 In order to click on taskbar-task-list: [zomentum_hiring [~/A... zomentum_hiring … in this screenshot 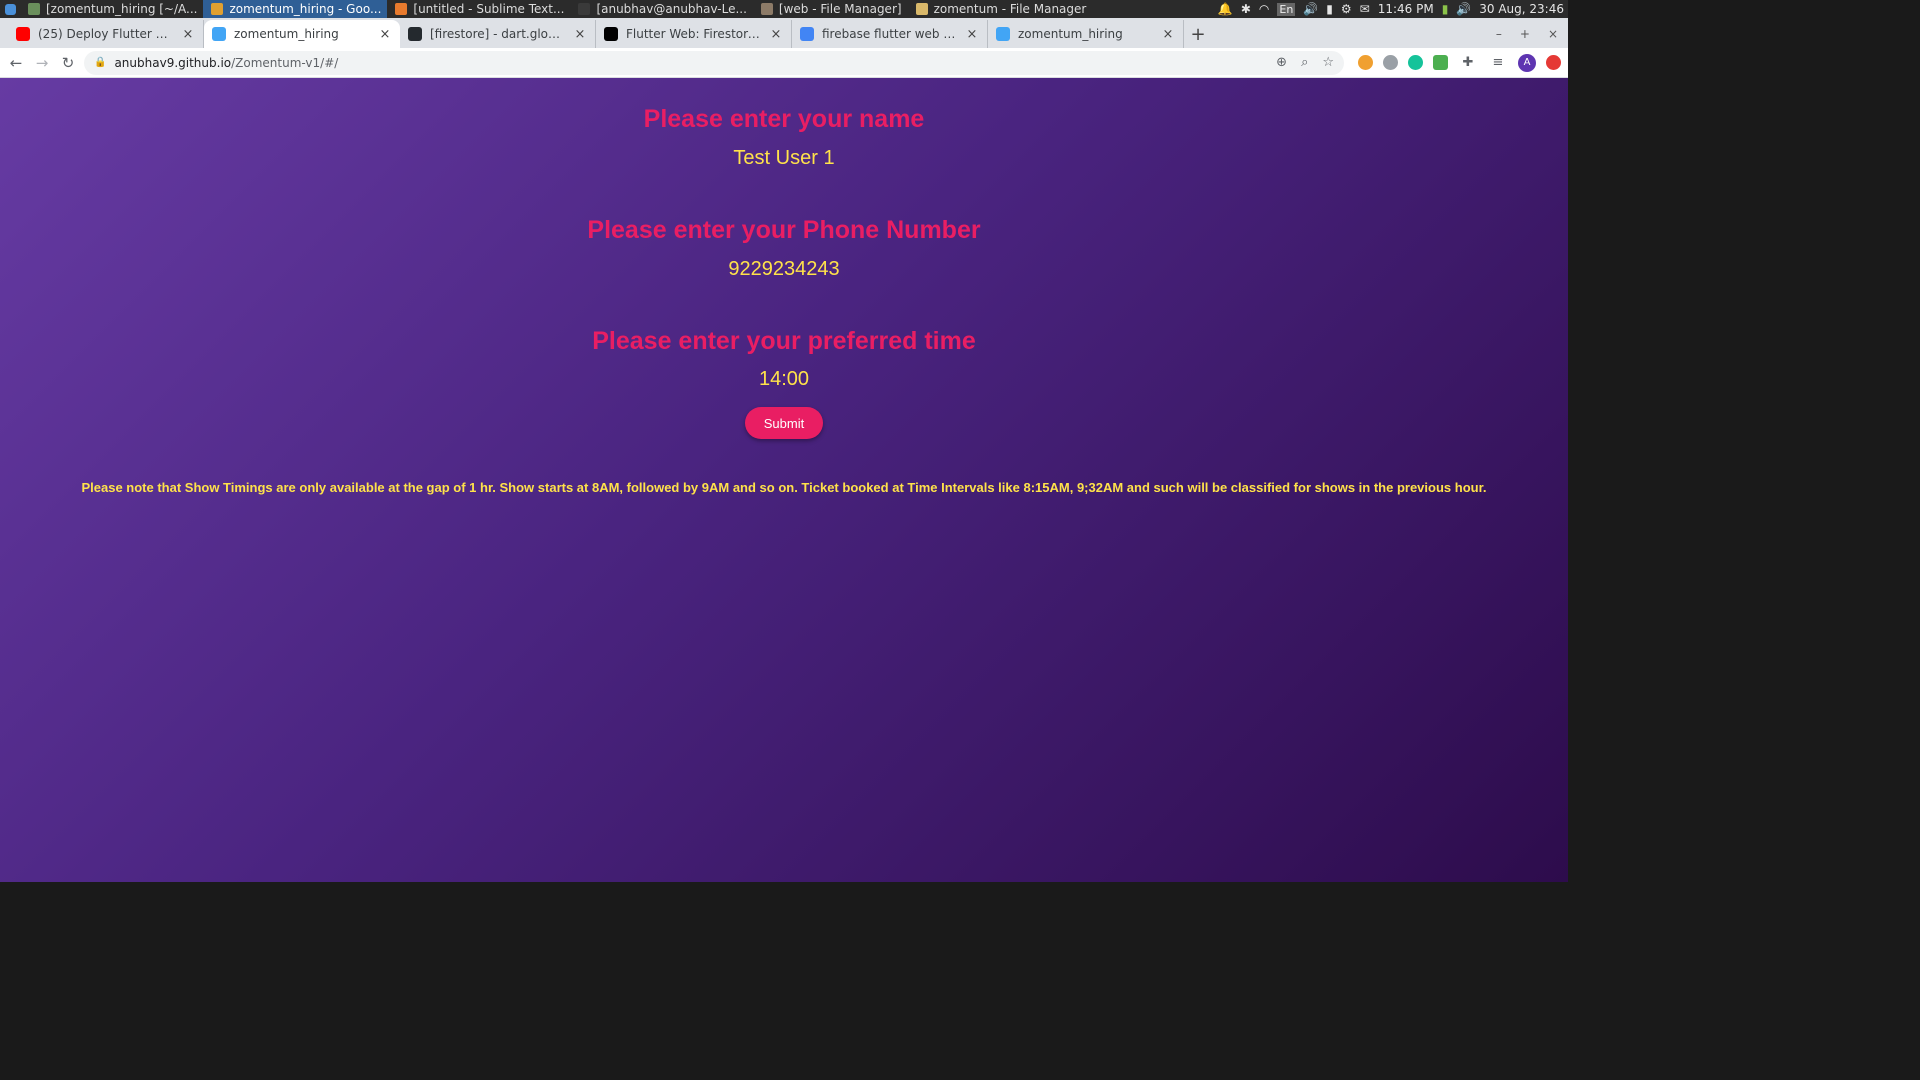, I will do `click(556, 9)`.